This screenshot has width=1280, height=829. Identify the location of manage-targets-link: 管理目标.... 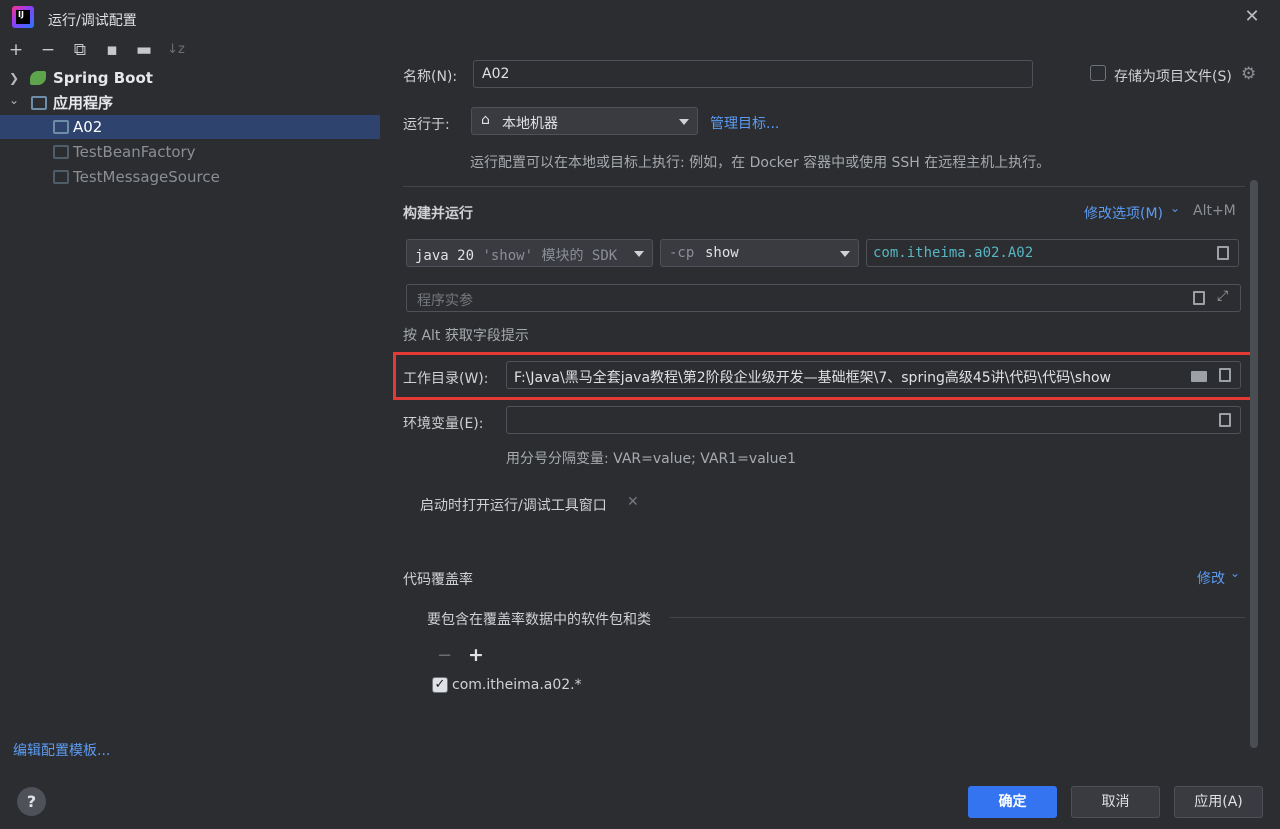
(744, 123).